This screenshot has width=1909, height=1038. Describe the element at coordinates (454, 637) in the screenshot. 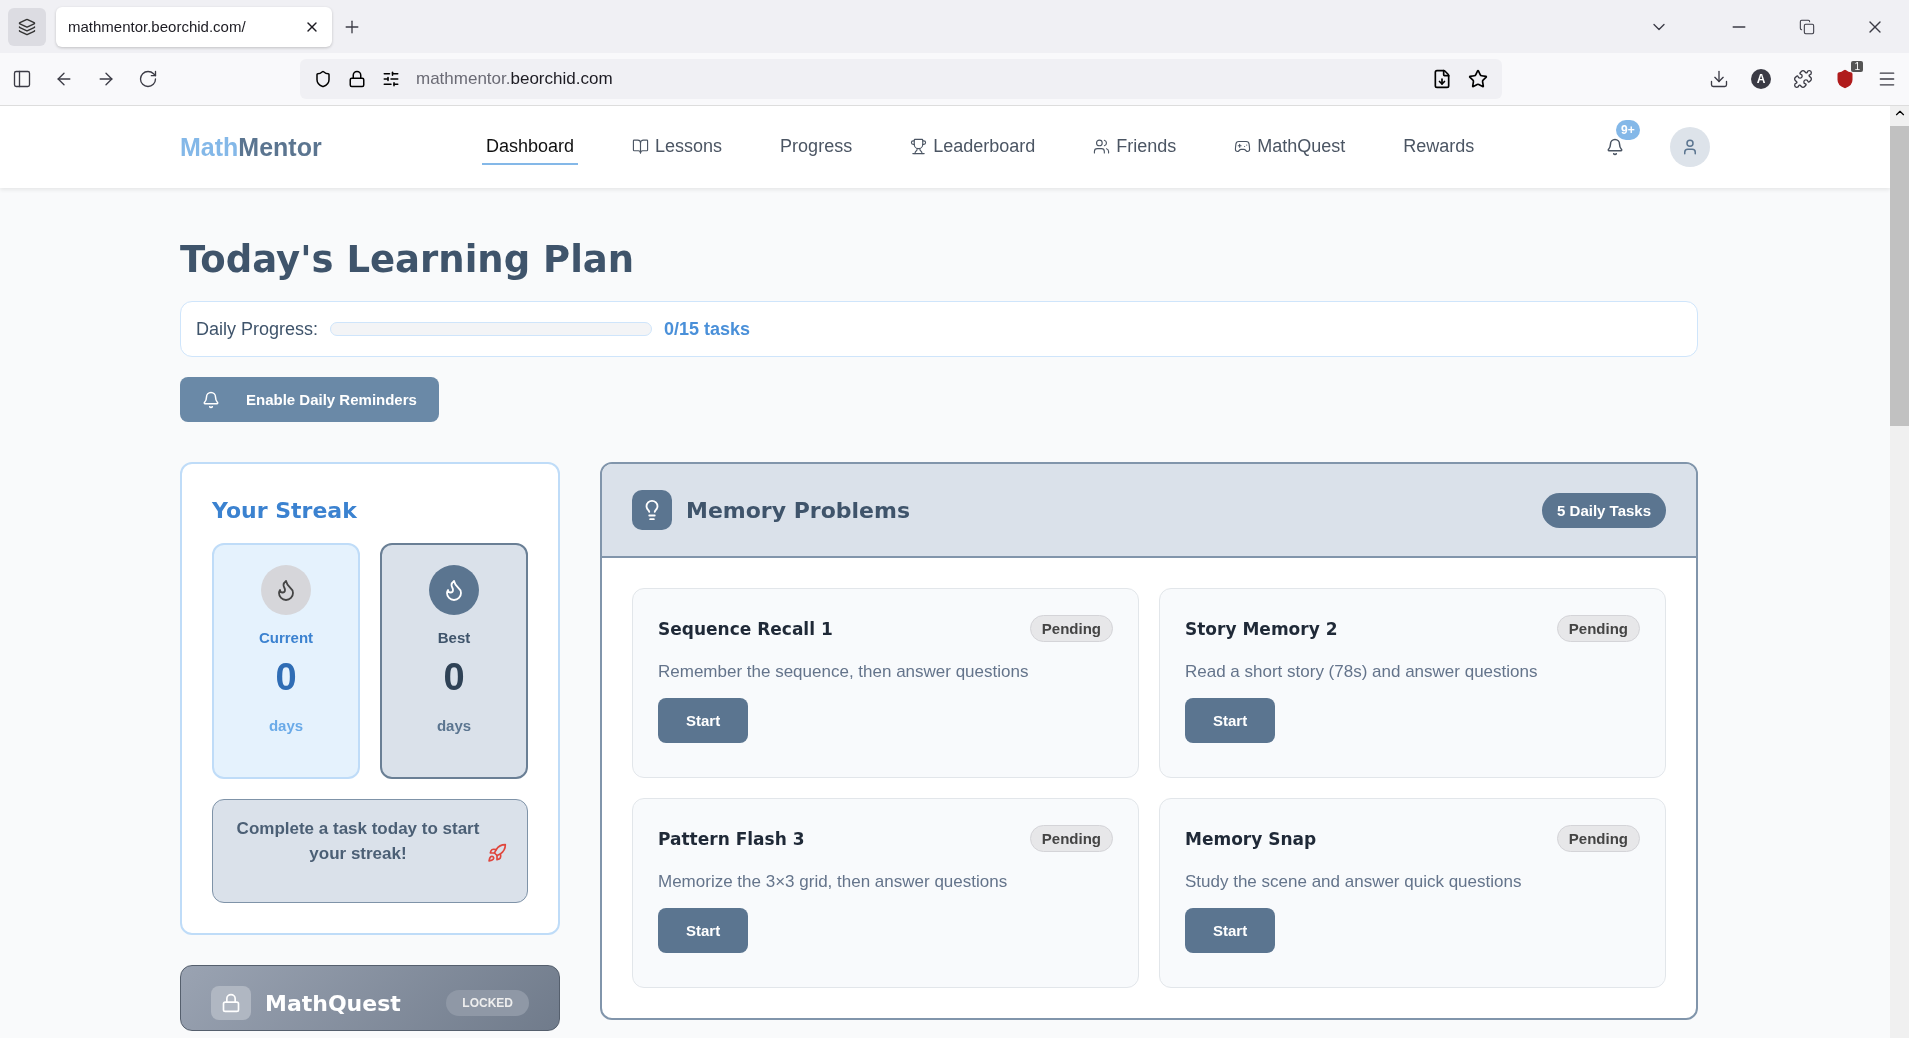

I see `stat-label: Best` at that location.